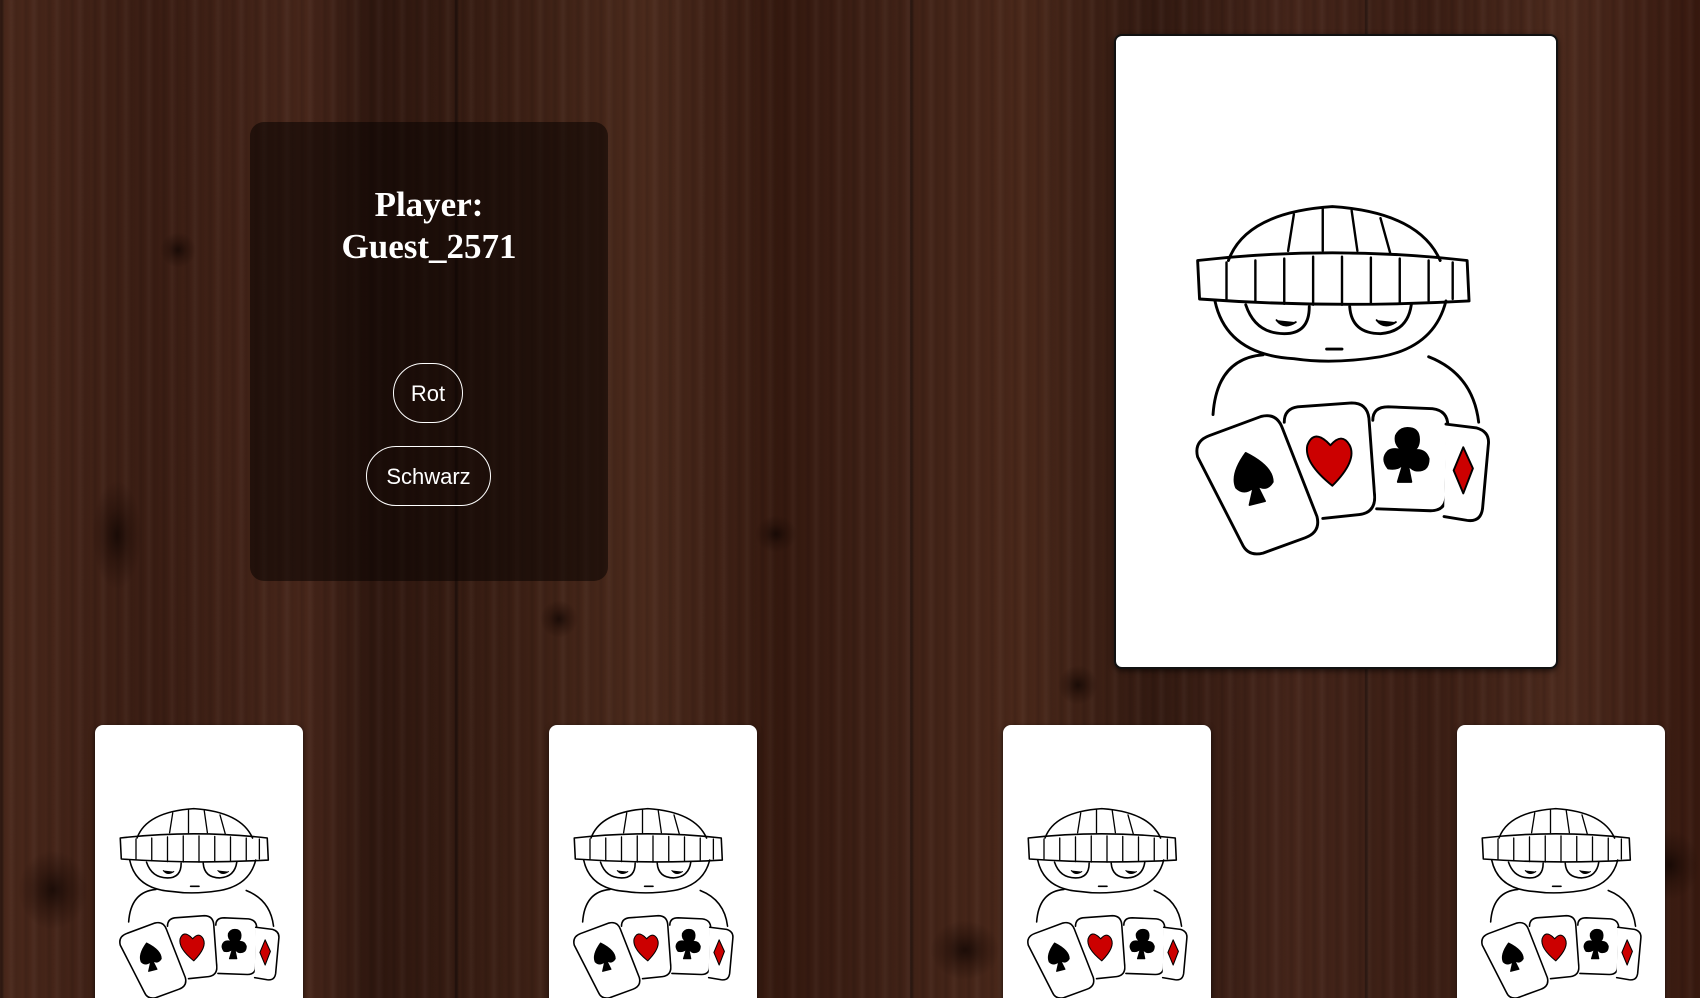  What do you see at coordinates (429, 226) in the screenshot?
I see `player-name-heading: Player: Guest_2571` at bounding box center [429, 226].